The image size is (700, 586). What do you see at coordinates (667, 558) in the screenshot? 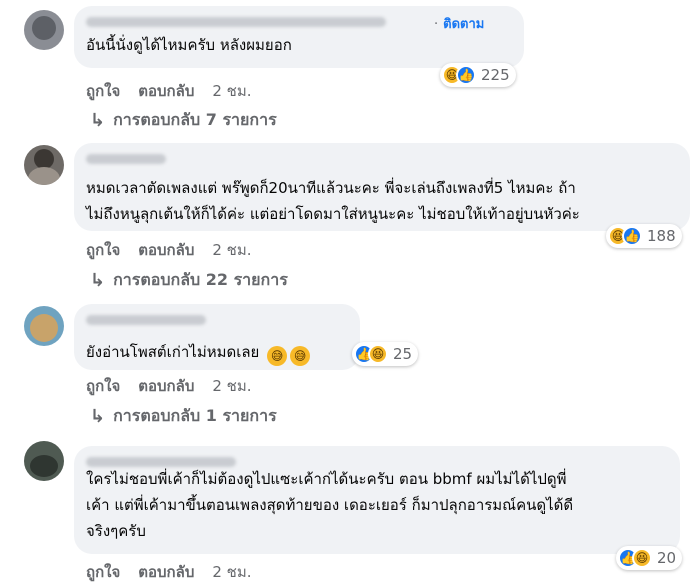
I see `reaction-count: 20` at bounding box center [667, 558].